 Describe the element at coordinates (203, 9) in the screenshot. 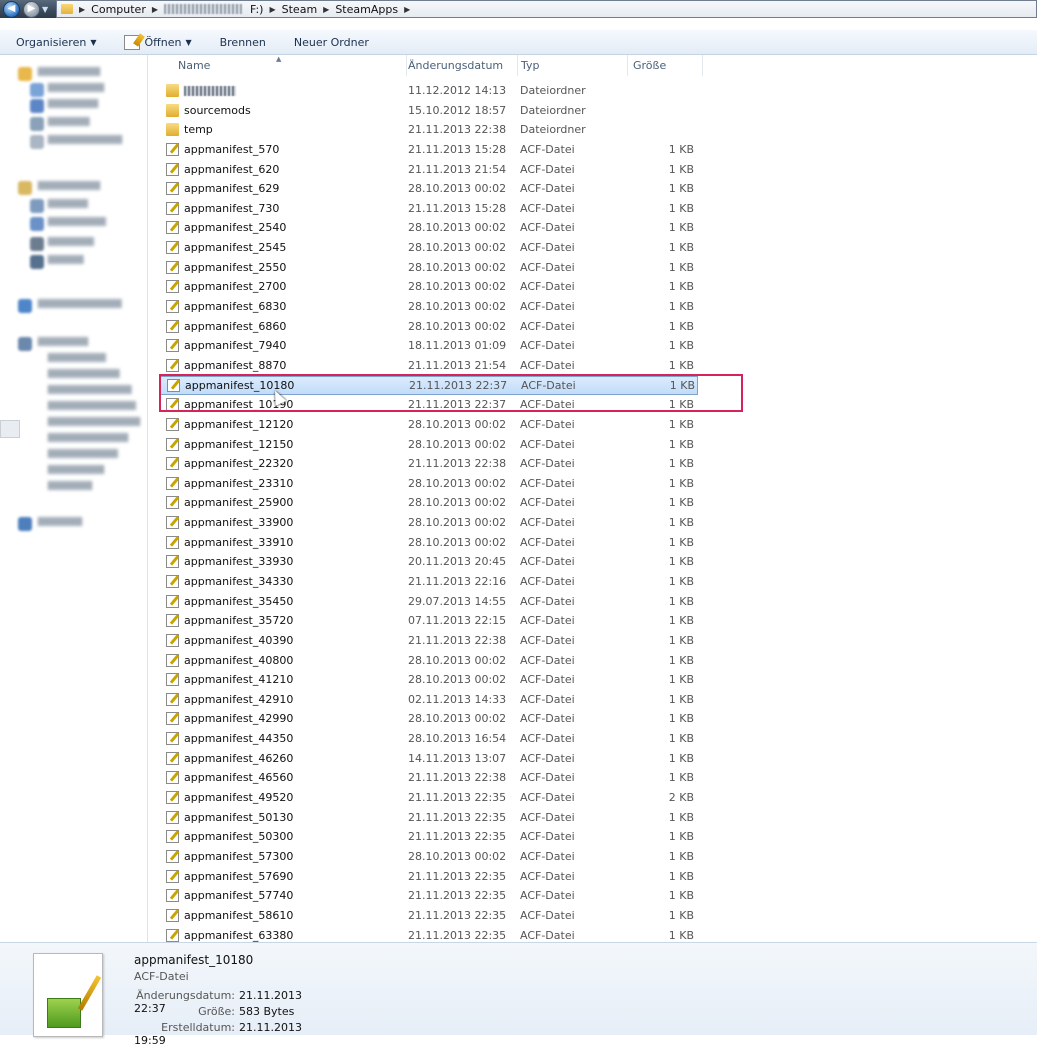

I see `breadcrumb-blurred-segment` at that location.